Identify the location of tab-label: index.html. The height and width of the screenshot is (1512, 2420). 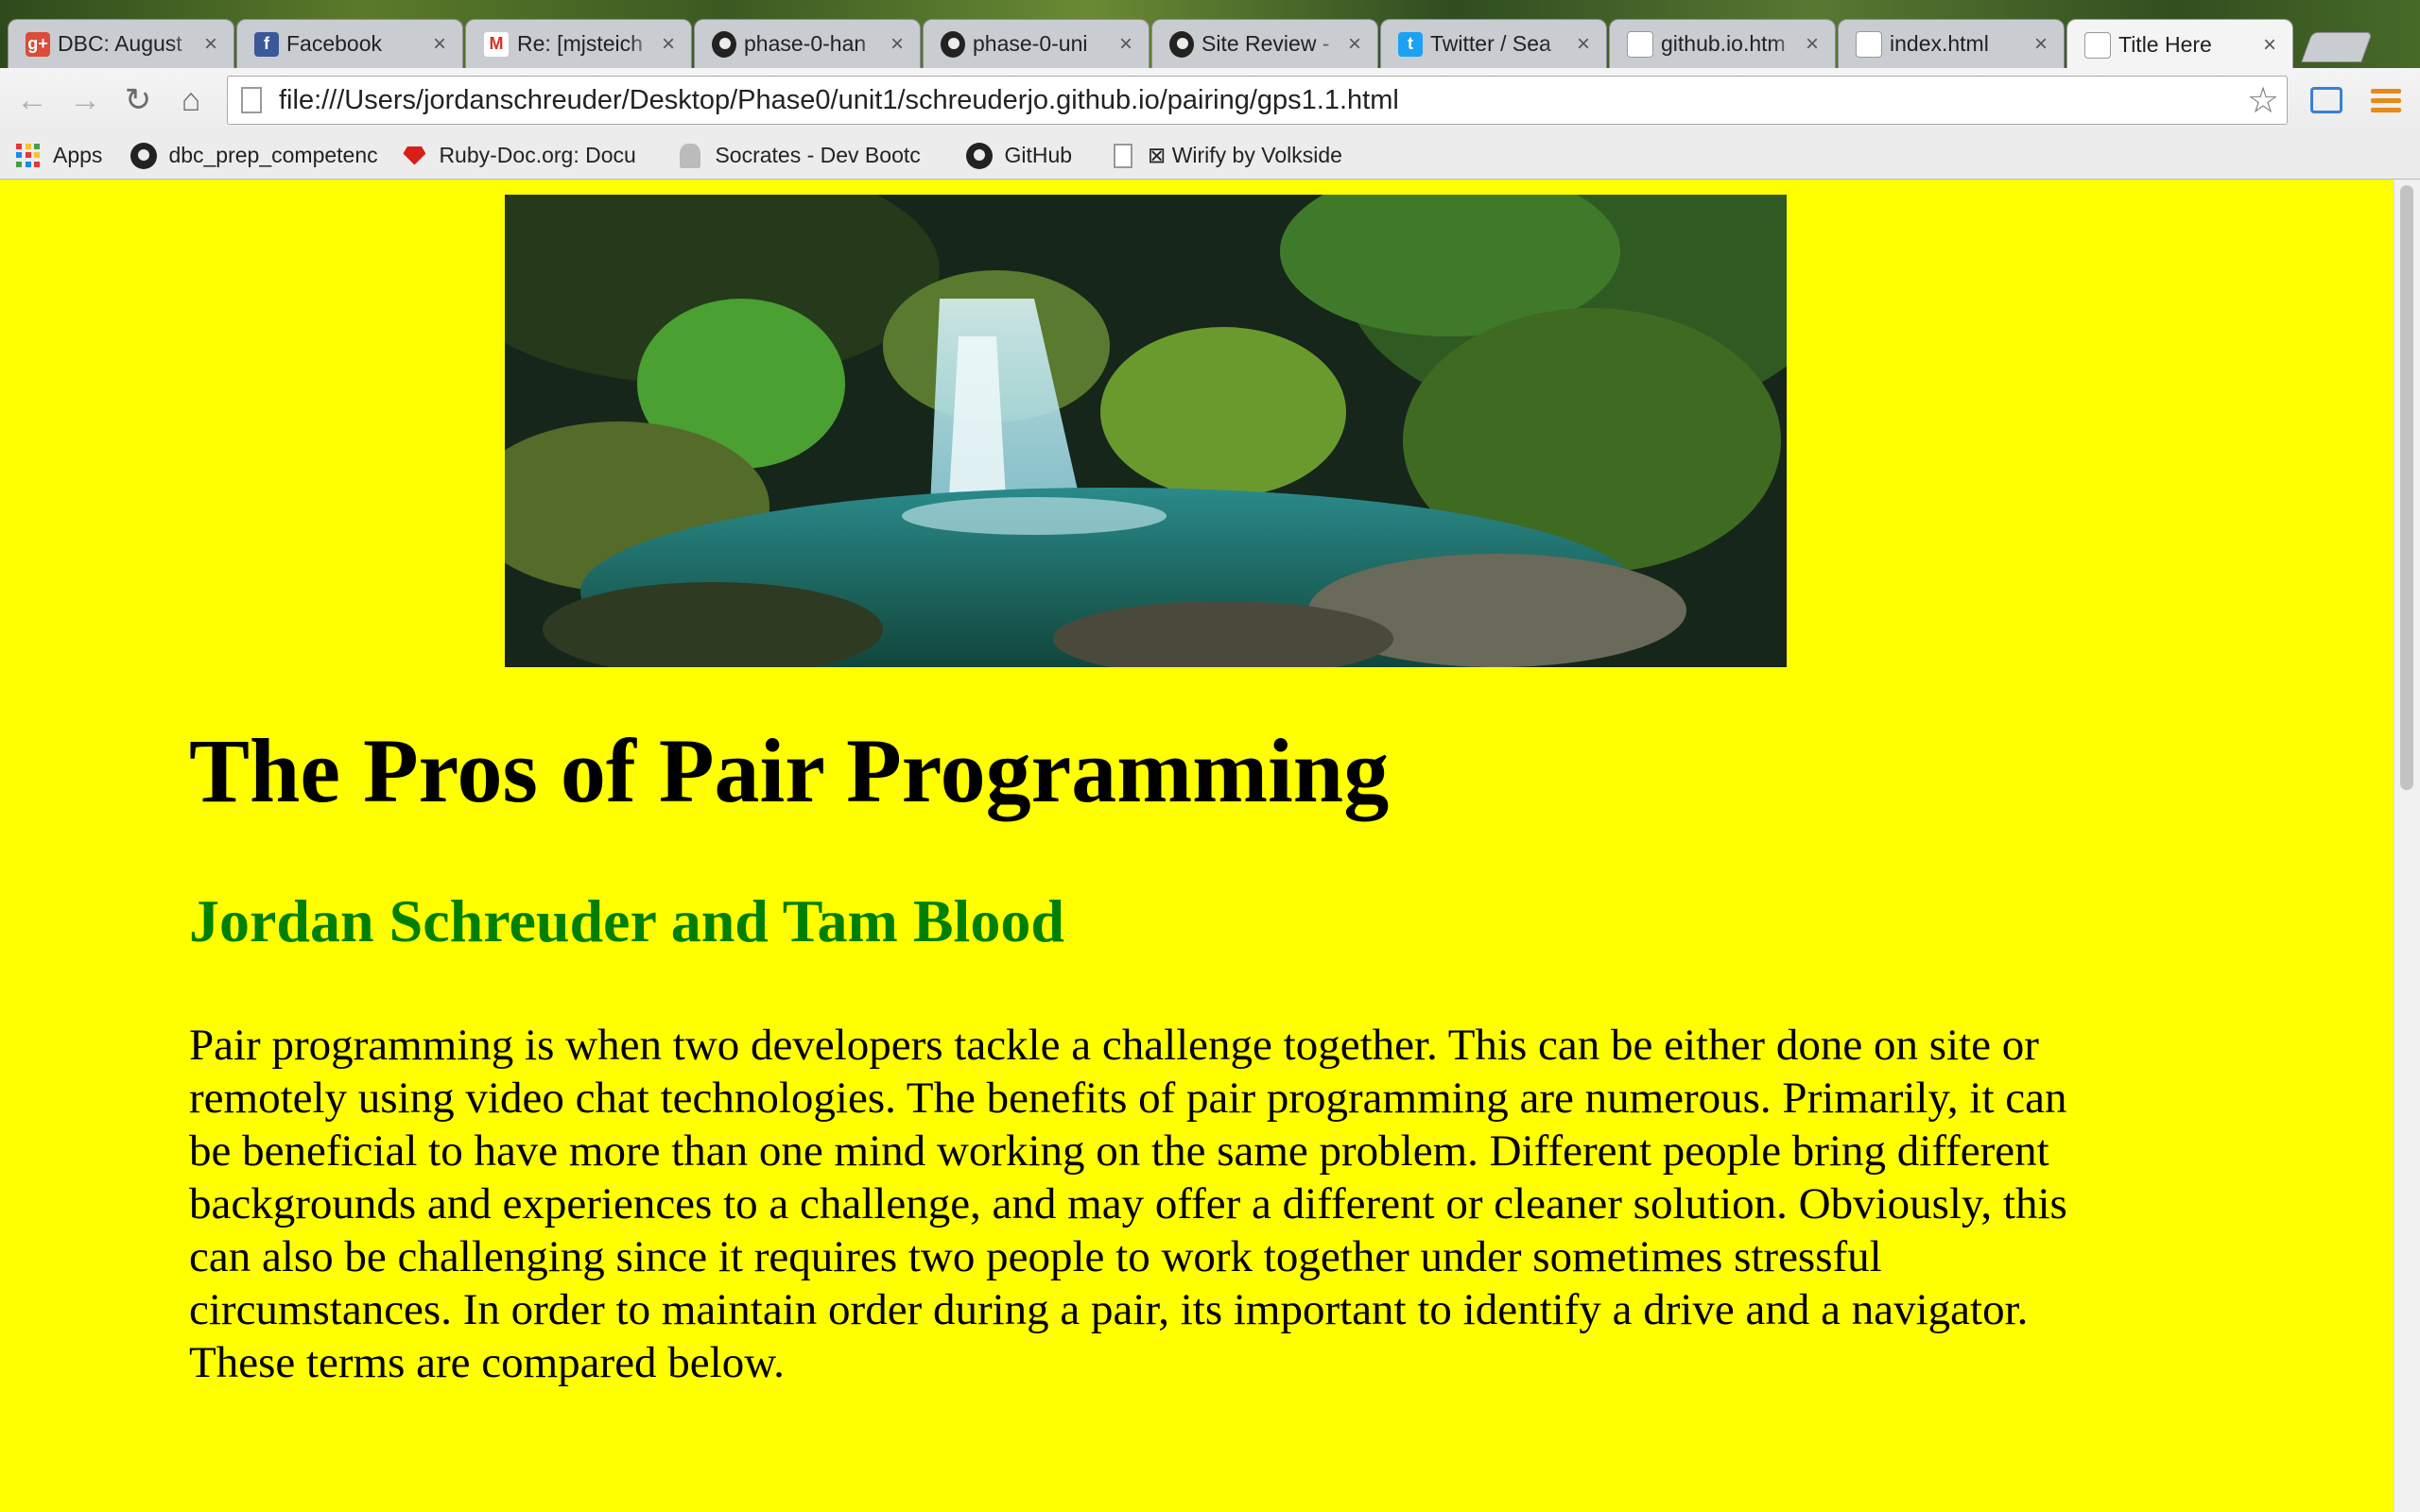
(1940, 43).